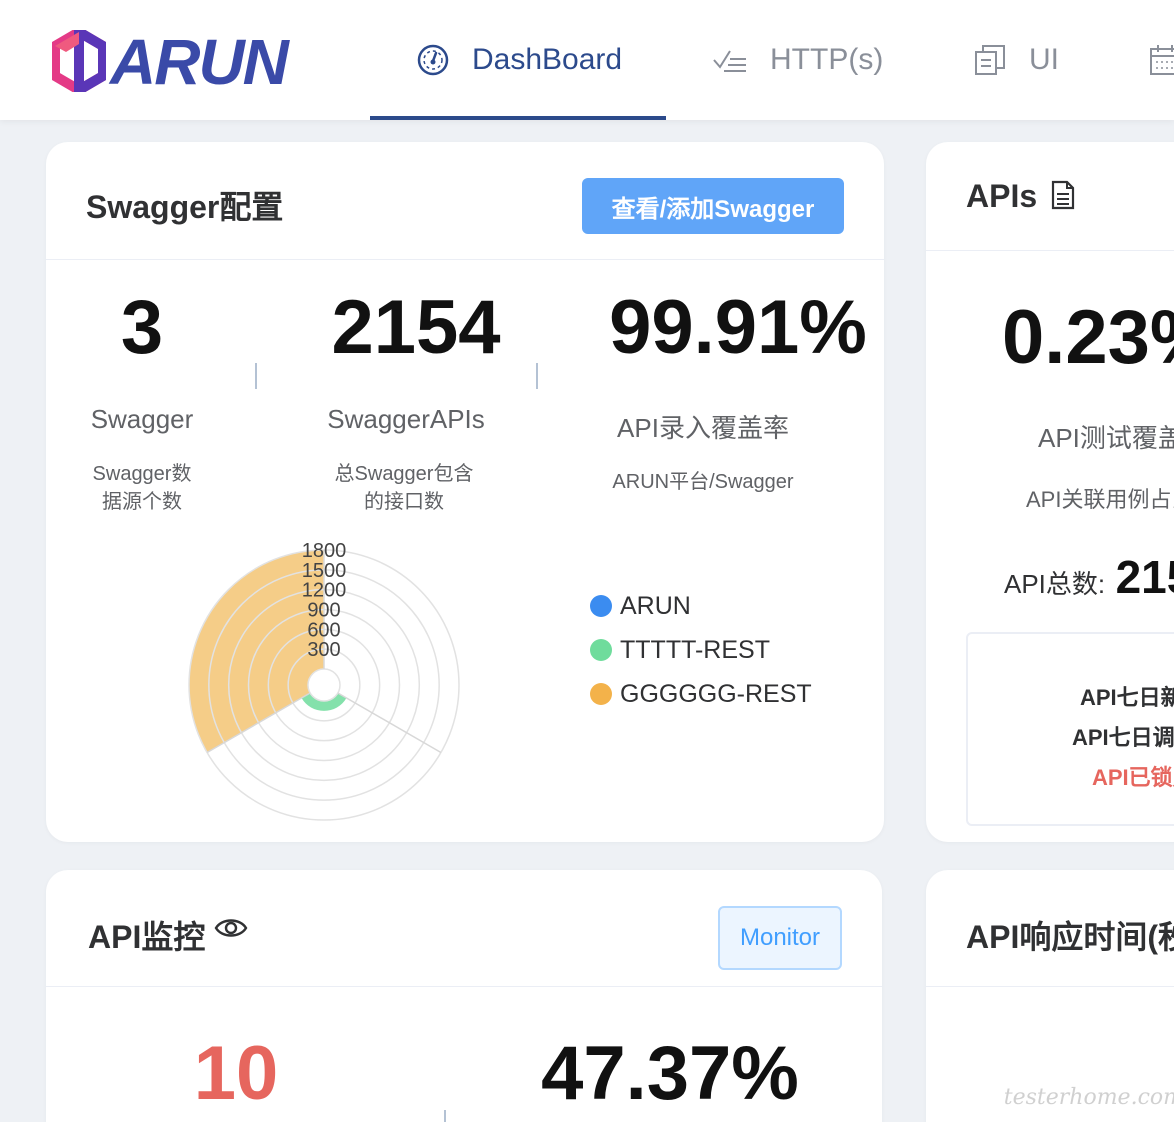 The height and width of the screenshot is (1122, 1174). I want to click on view-add-swagger-button: 查看/添加Swagger, so click(713, 206).